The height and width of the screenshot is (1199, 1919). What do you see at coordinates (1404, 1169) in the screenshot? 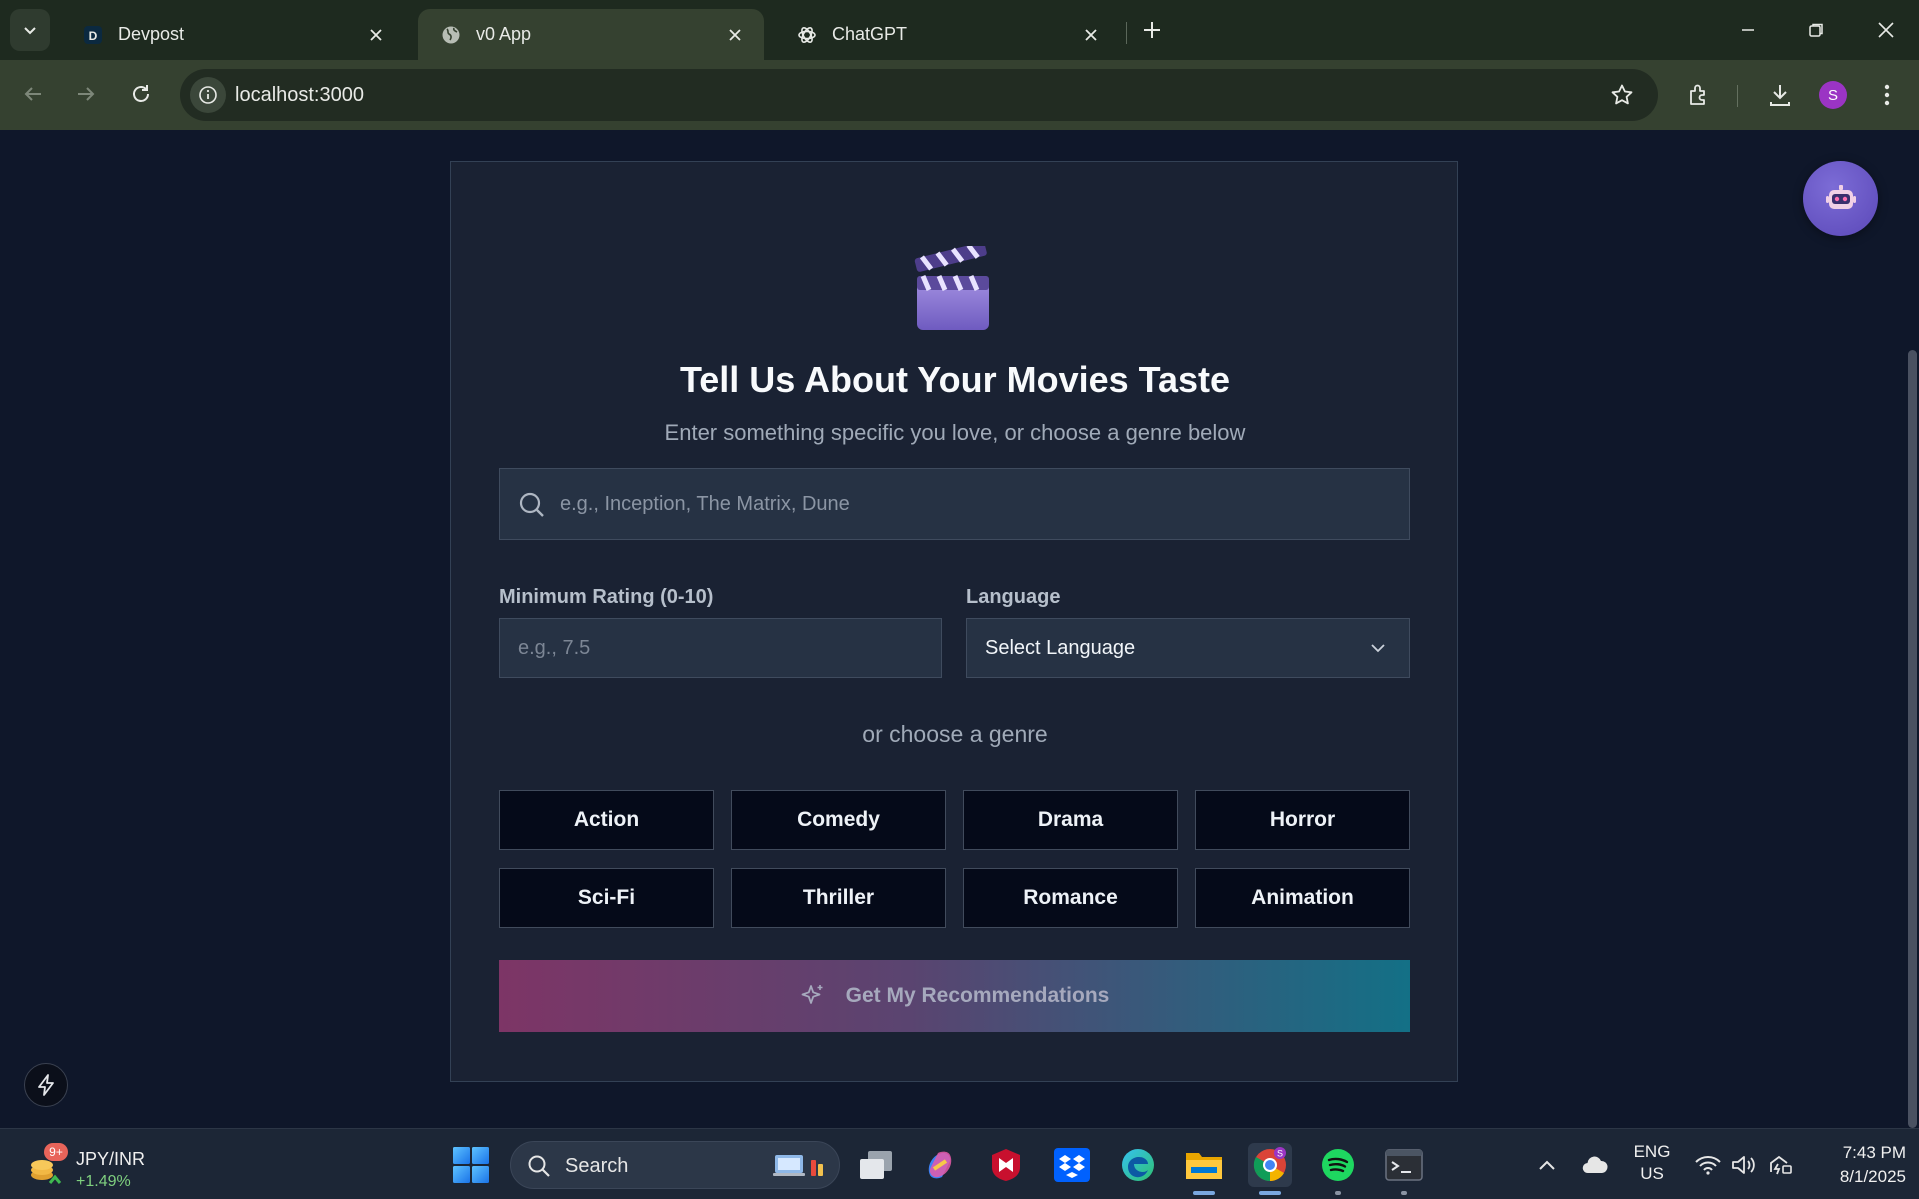
I see `terminal-icon` at bounding box center [1404, 1169].